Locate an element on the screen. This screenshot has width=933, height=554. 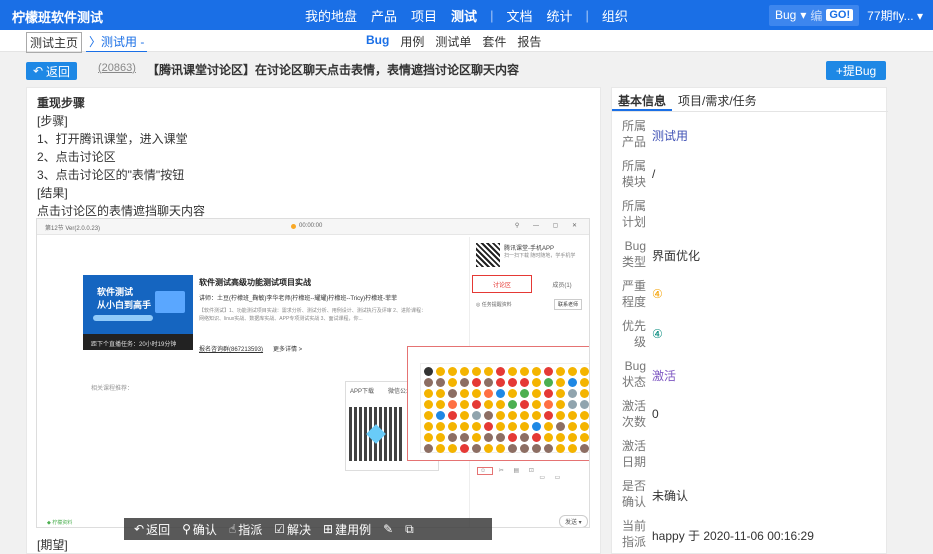
resolve-button: ☑ 解决 is located at coordinates (292, 529).